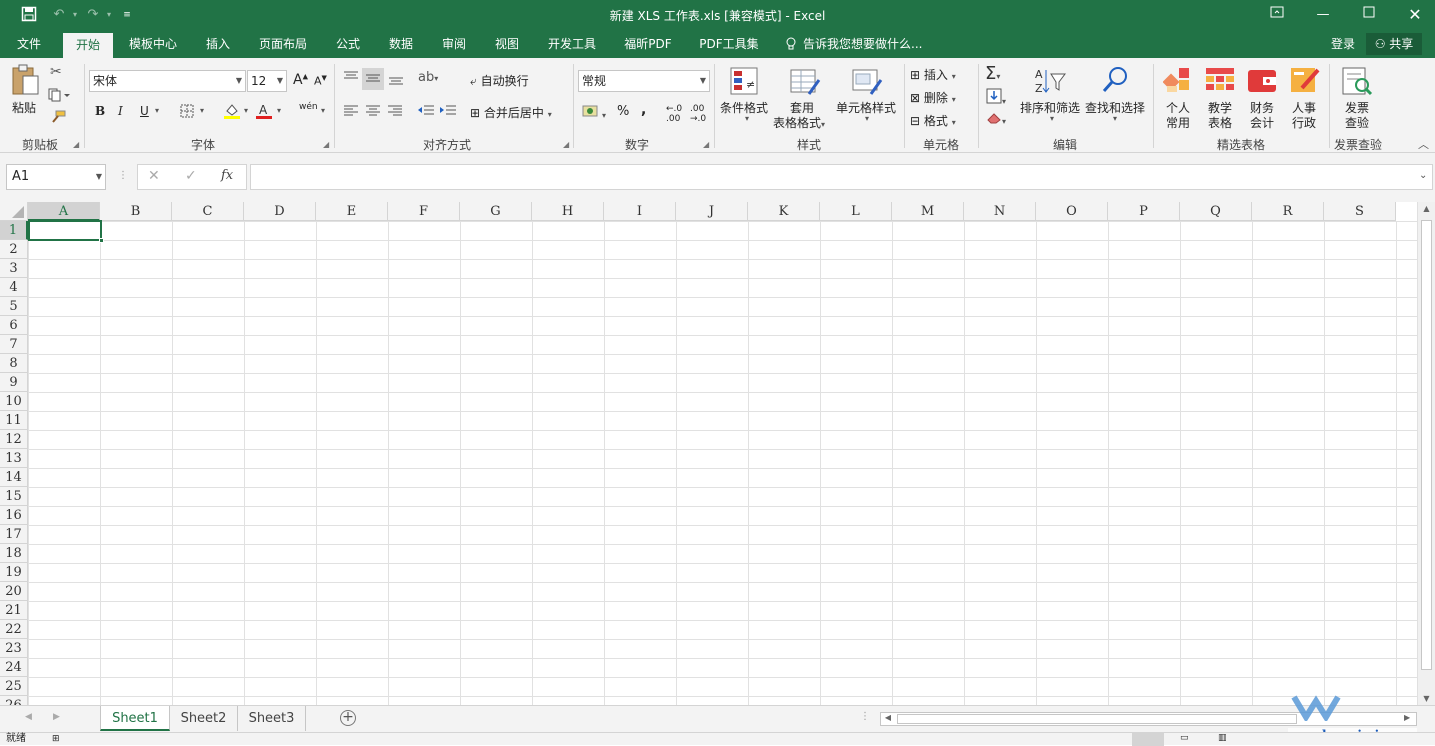  I want to click on sheet-tab-1: Sheet1, so click(135, 718).